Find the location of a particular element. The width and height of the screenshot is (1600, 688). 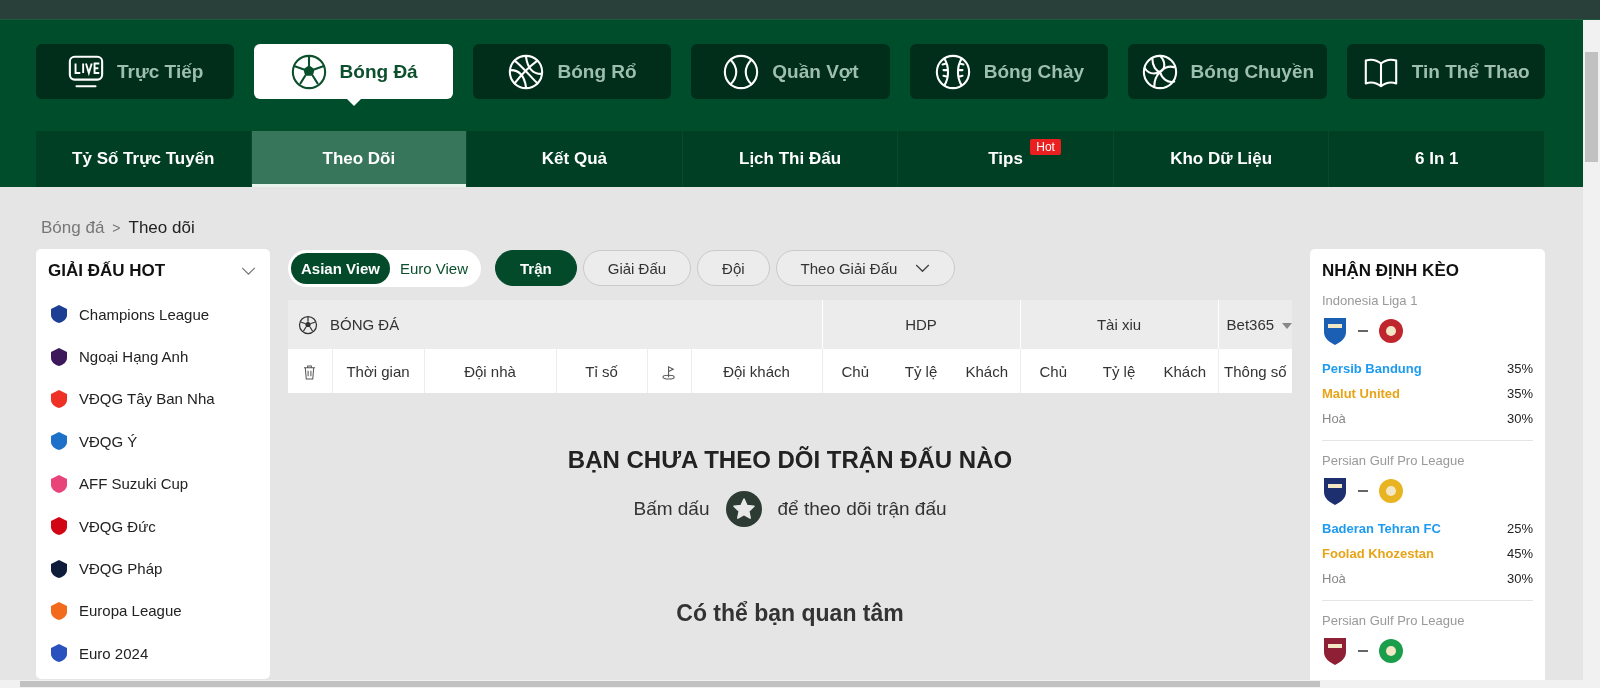

table-group-title: BÓNG ĐÁ is located at coordinates (365, 324).